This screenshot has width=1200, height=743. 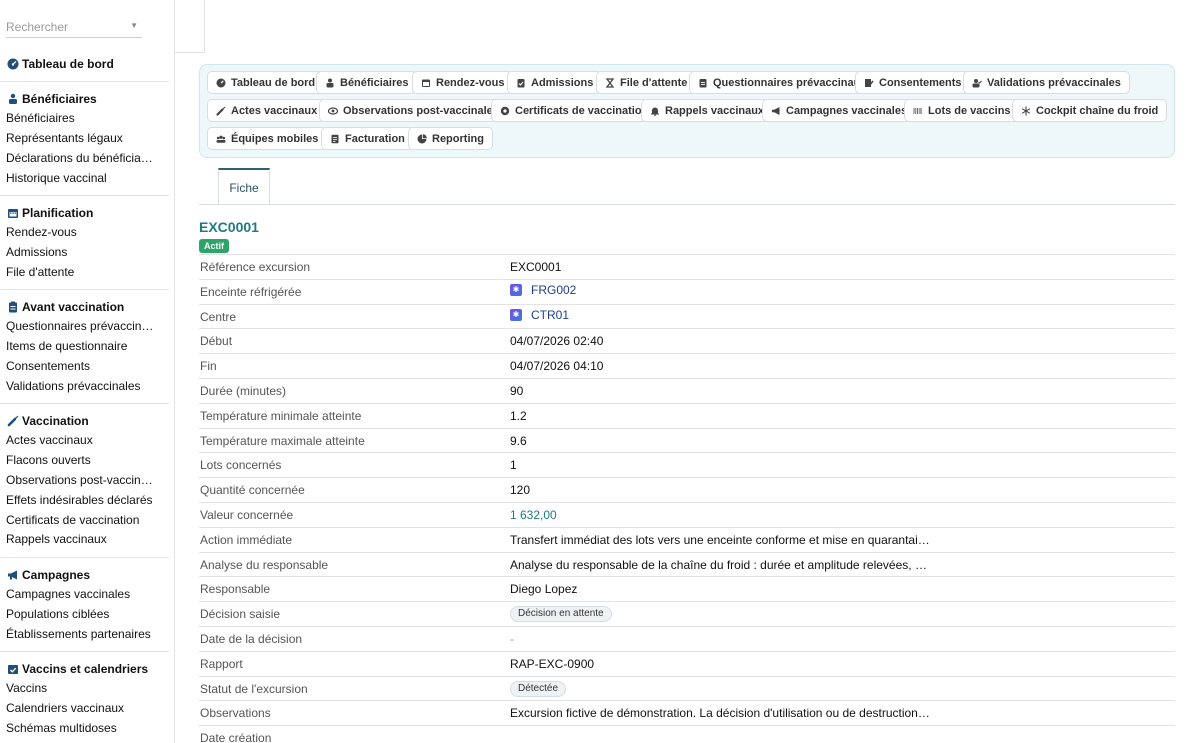 What do you see at coordinates (85, 540) in the screenshot?
I see `sidebar-item-rappels: Rappels vaccinaux` at bounding box center [85, 540].